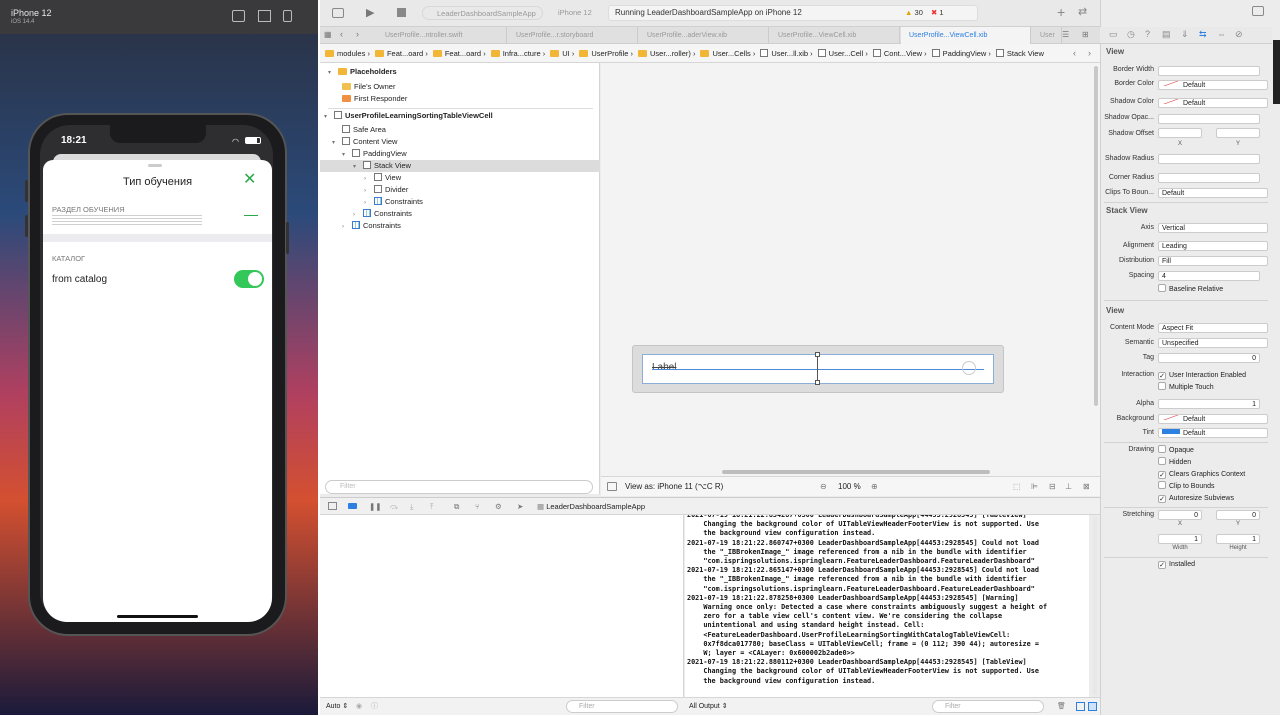 The width and height of the screenshot is (1280, 716). I want to click on catalog-toggle, so click(249, 279).